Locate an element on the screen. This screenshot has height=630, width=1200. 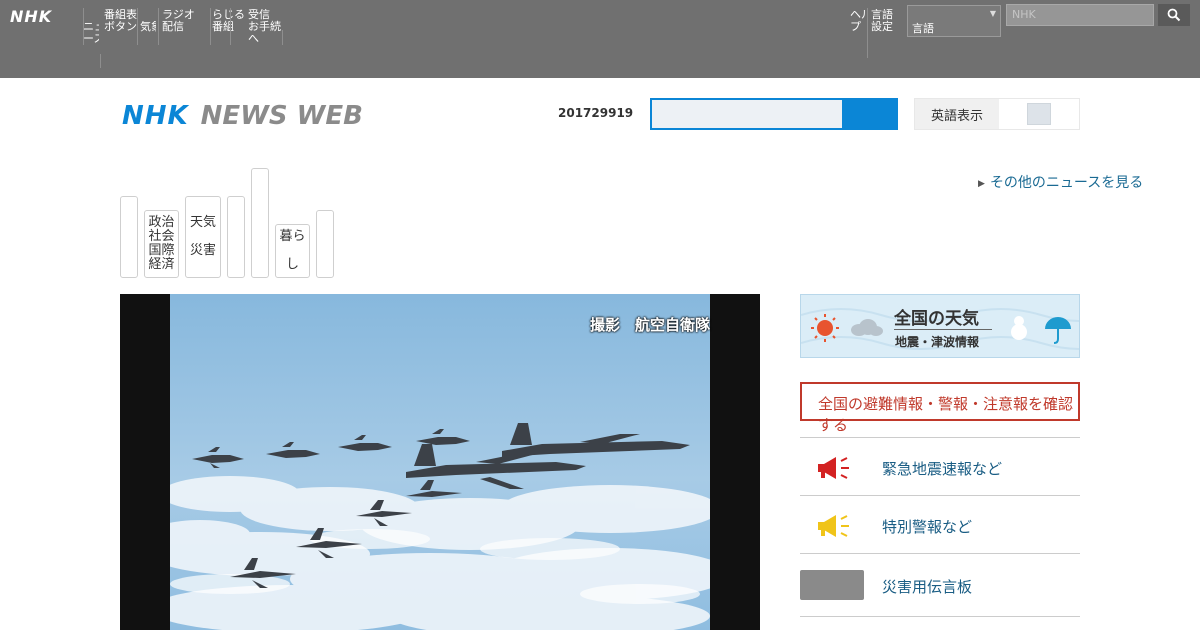
language-toggle: 英語表示 is located at coordinates (997, 114).